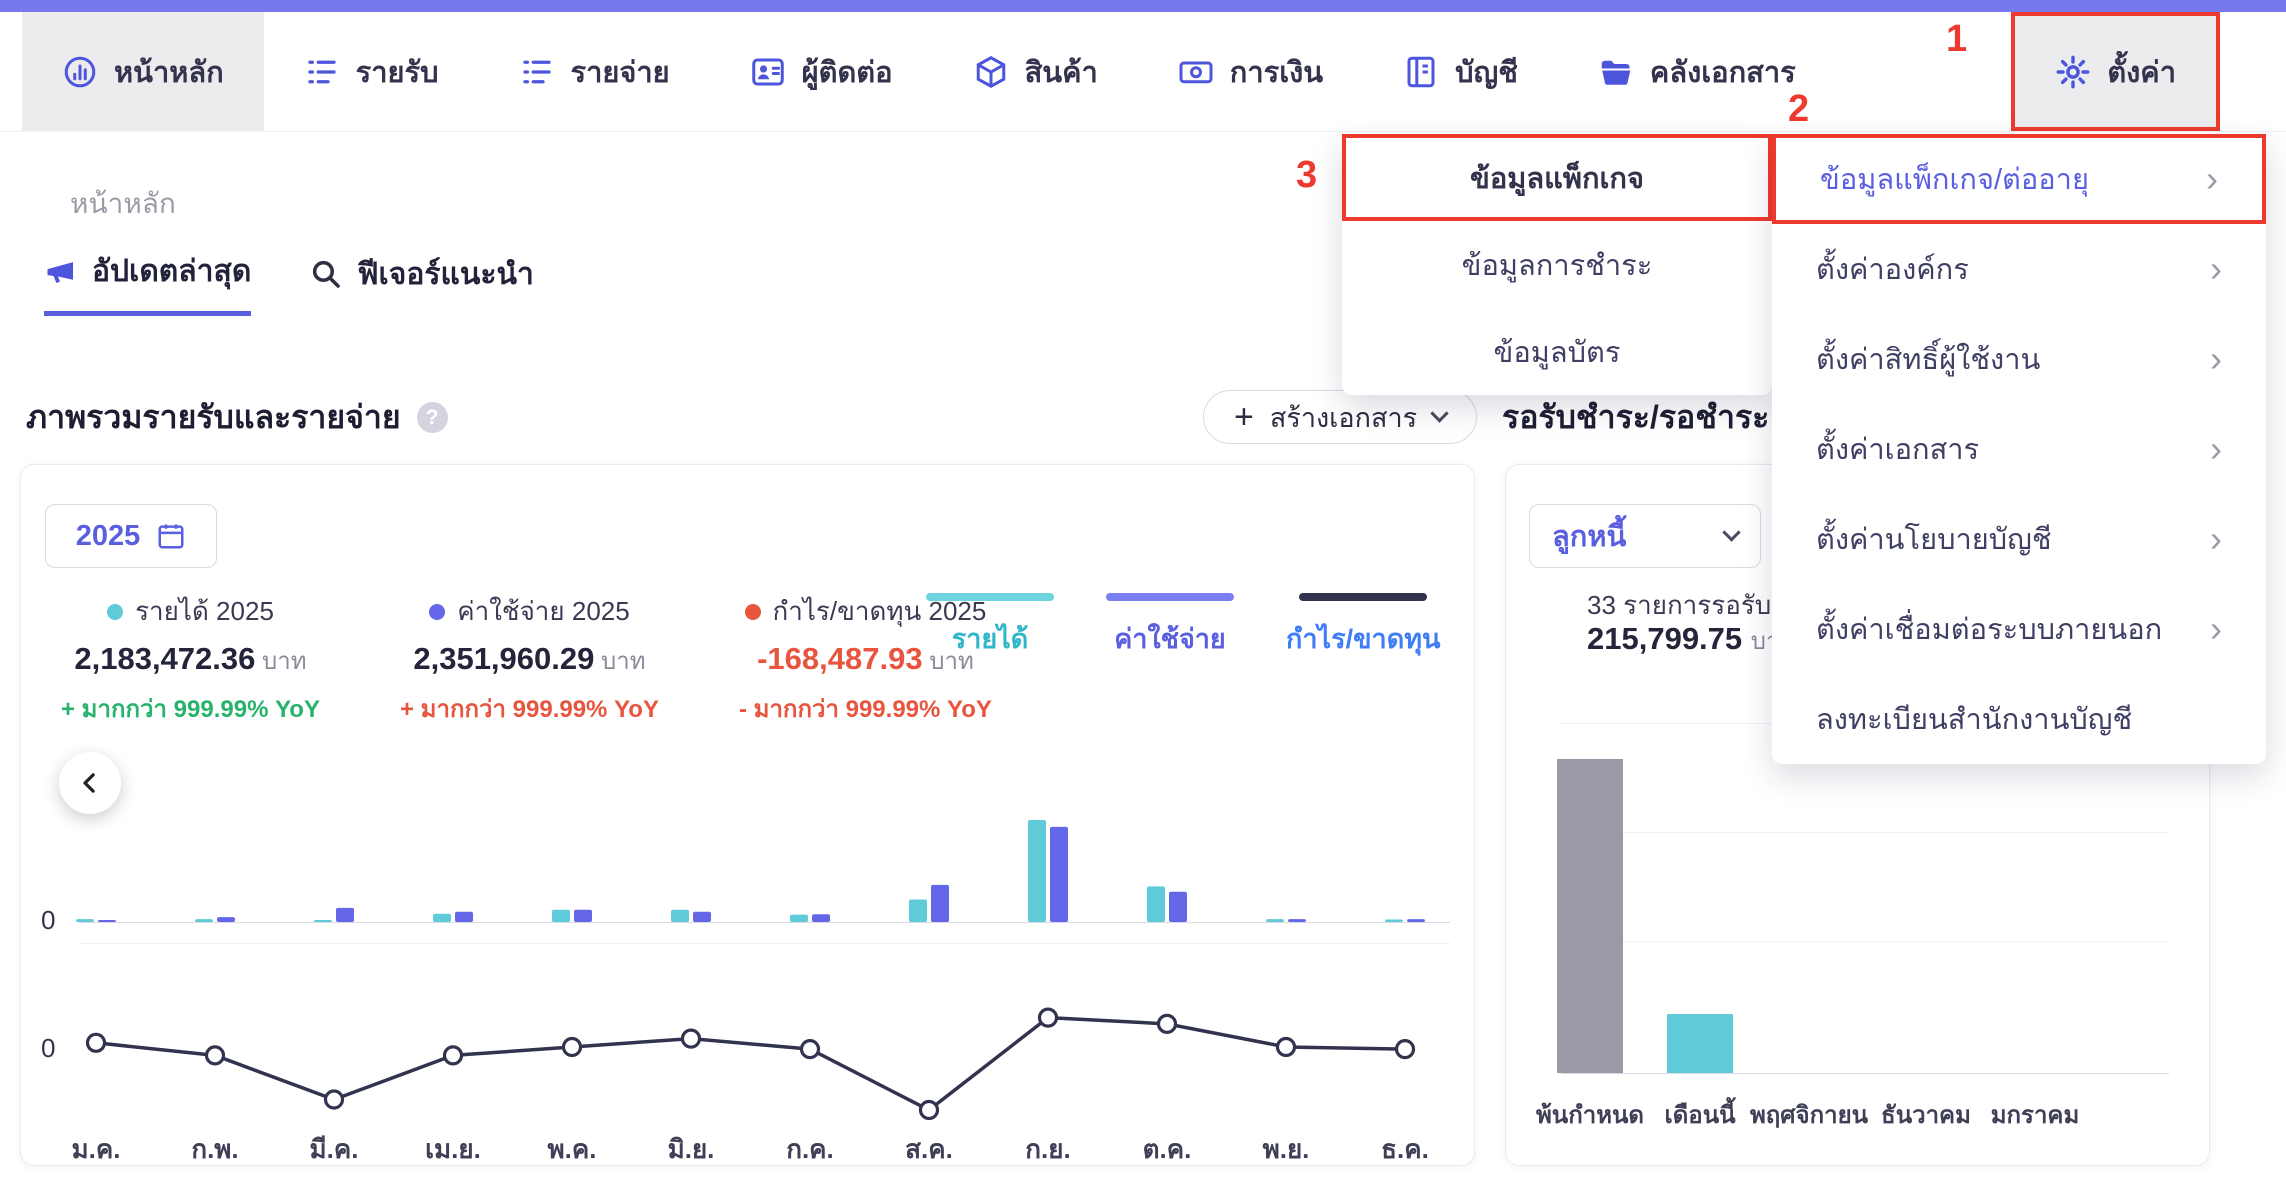 The height and width of the screenshot is (1198, 2286). What do you see at coordinates (847, 72) in the screenshot?
I see `nav-item-label: ผู้ติดต่อ` at bounding box center [847, 72].